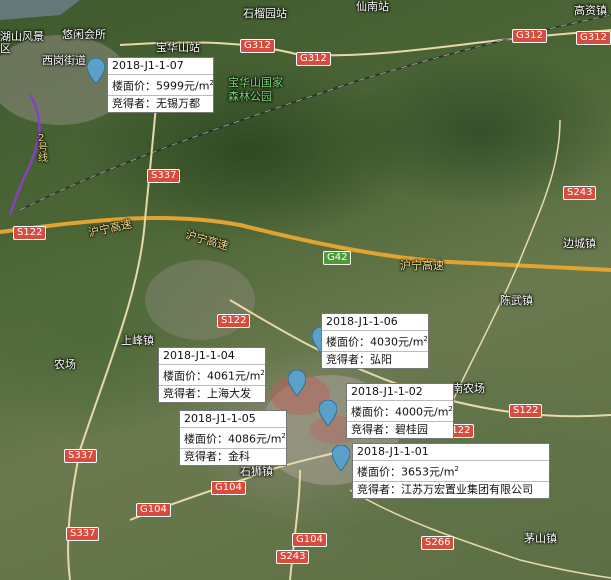  Describe the element at coordinates (516, 300) in the screenshot. I see `place-chen-wu: 陈武镇` at that location.